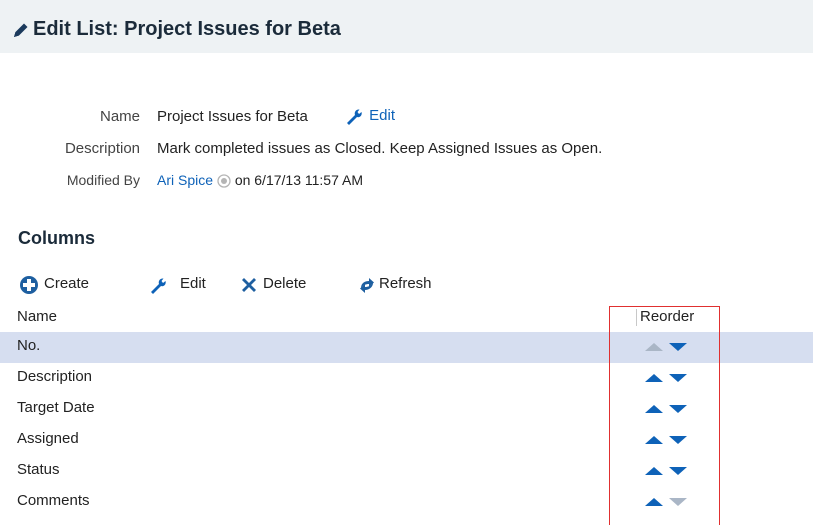 The height and width of the screenshot is (525, 813). I want to click on delete-icon, so click(249, 285).